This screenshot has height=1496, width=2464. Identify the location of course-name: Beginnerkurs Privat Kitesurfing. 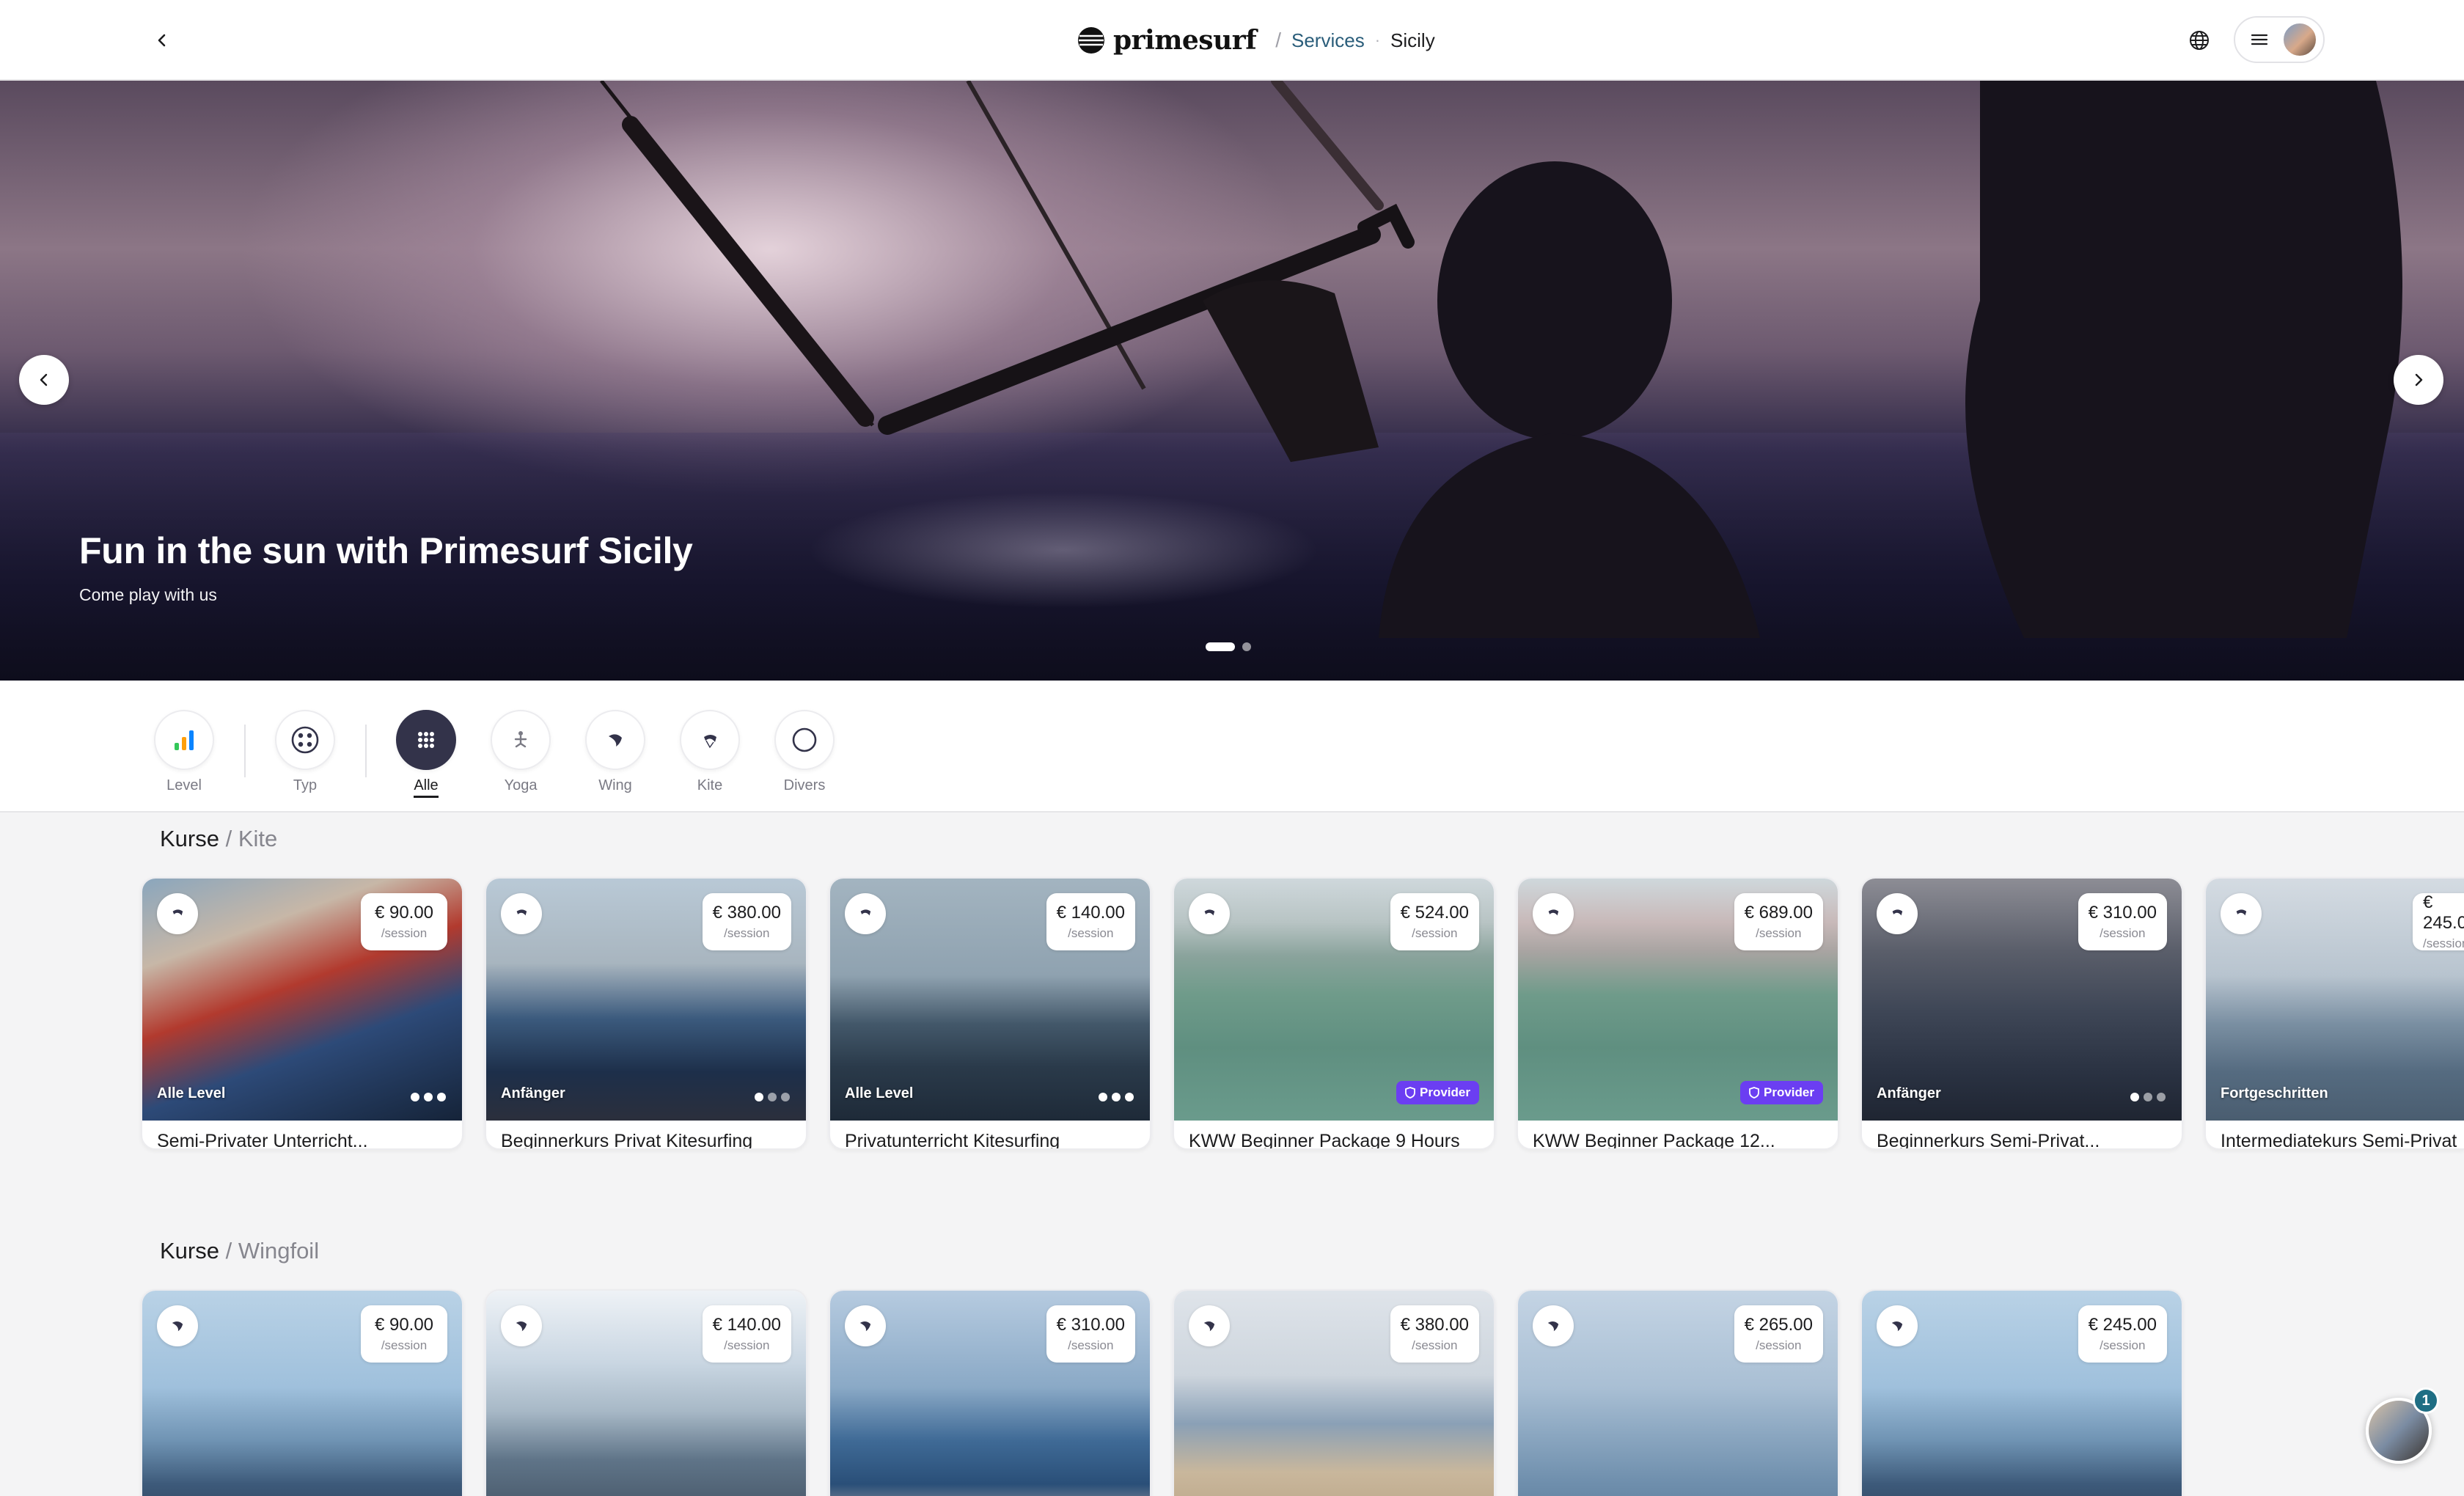
(627, 1140).